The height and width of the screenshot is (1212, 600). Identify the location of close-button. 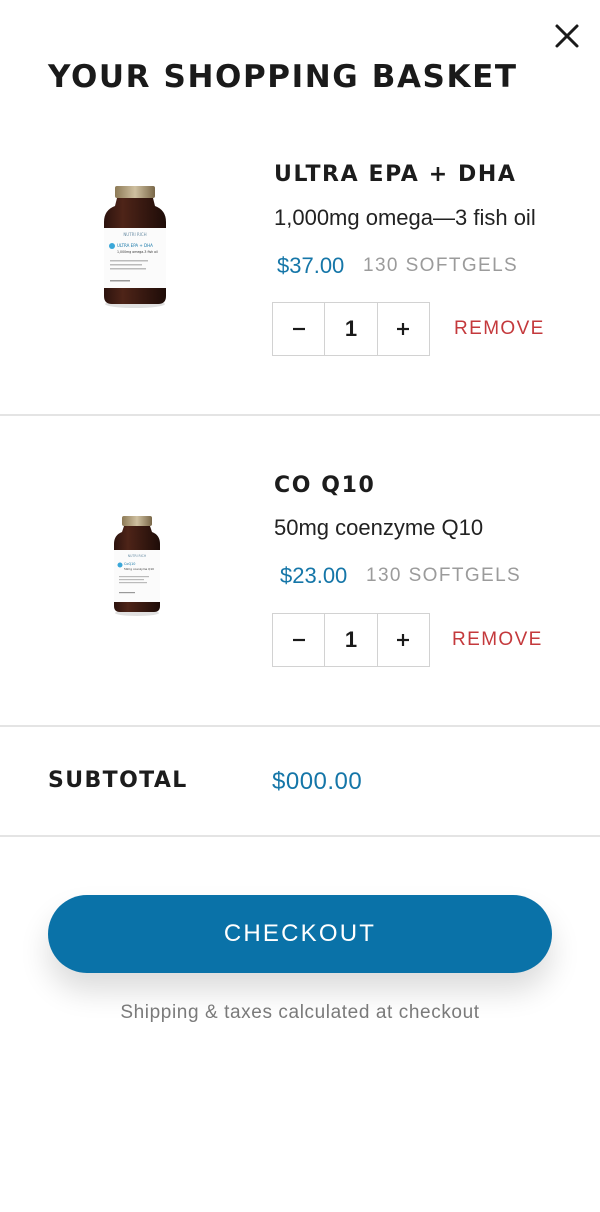
(567, 36).